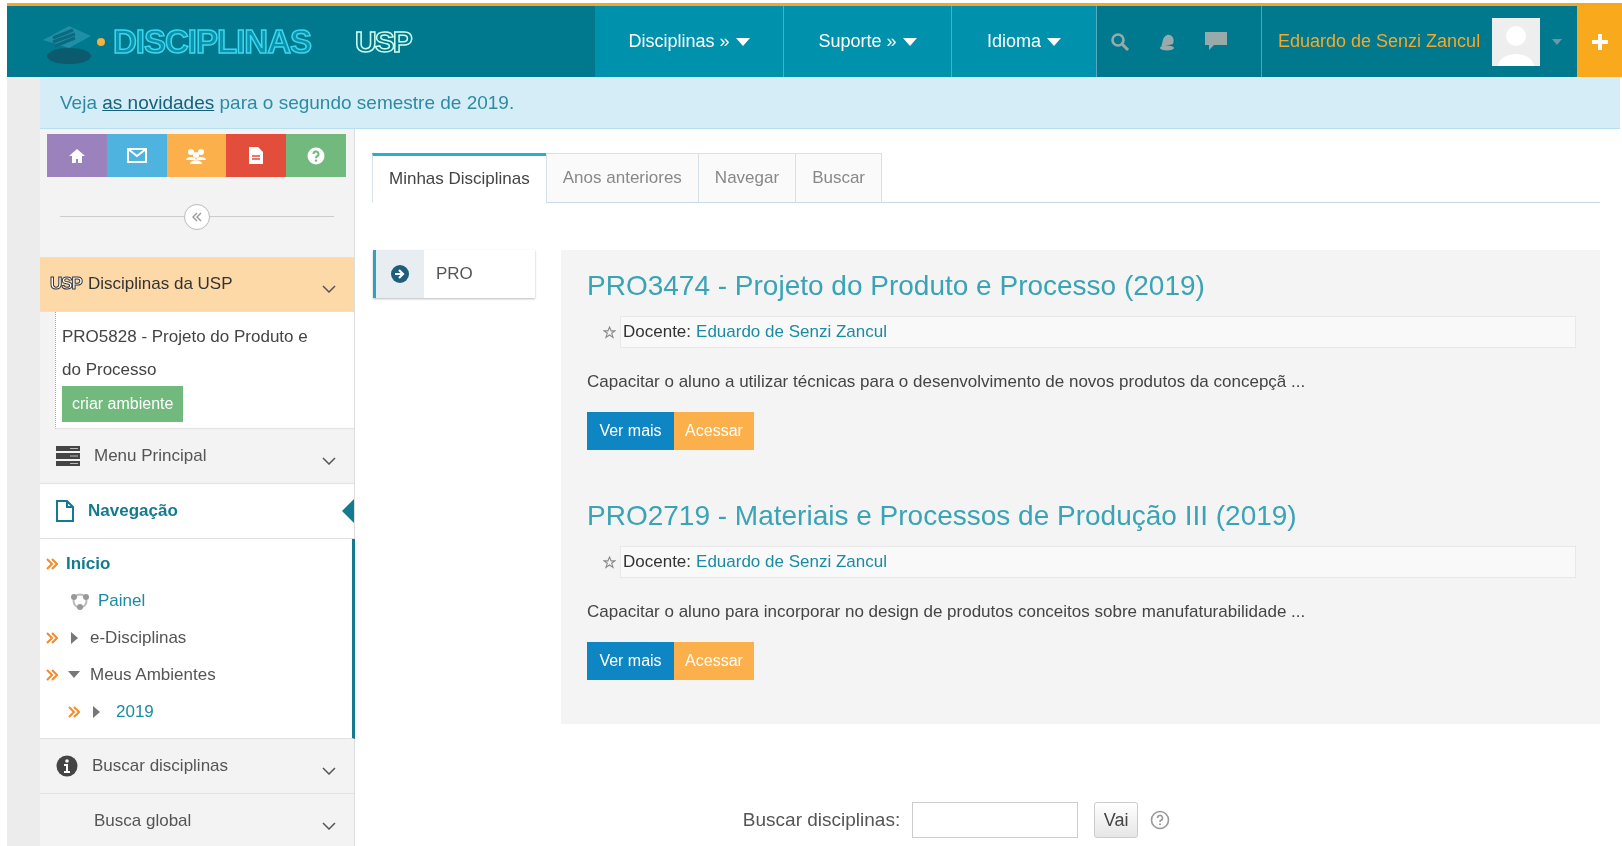 The height and width of the screenshot is (846, 1622). I want to click on notice-text: Veja as novidades para o segundo semestre de 2019., so click(287, 102).